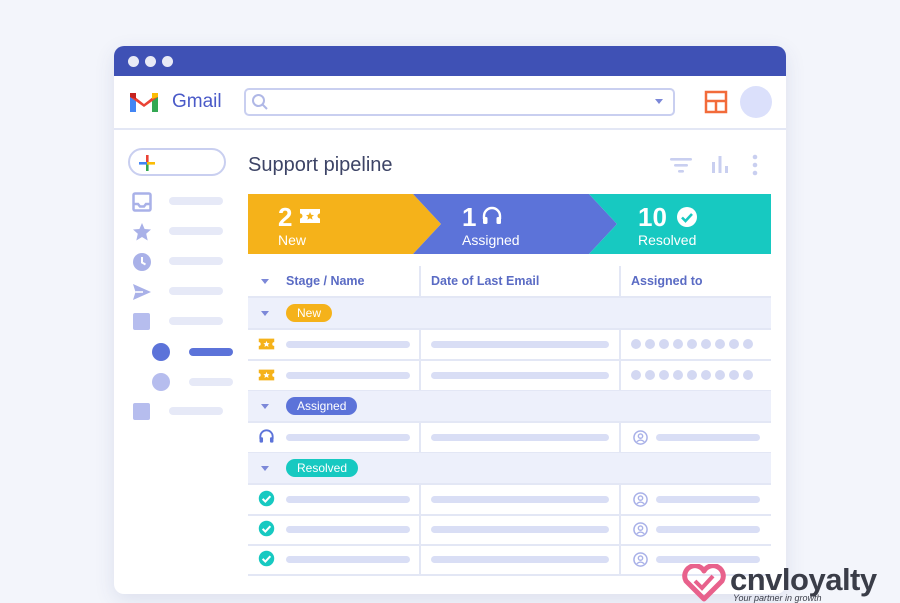  Describe the element at coordinates (197, 101) in the screenshot. I see `app-name: Gmail` at that location.